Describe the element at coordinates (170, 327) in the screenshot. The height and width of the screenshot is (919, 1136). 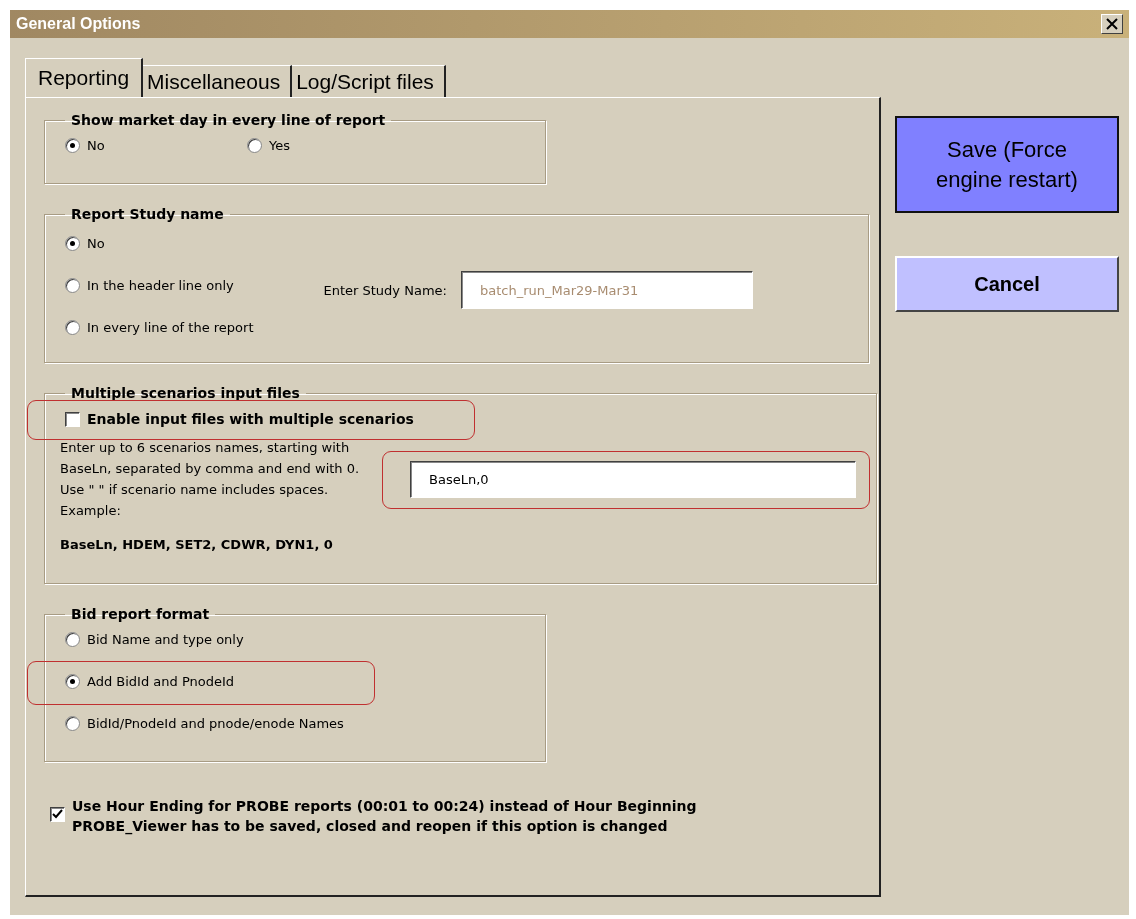
I see `radio-label: In every line of the report` at that location.